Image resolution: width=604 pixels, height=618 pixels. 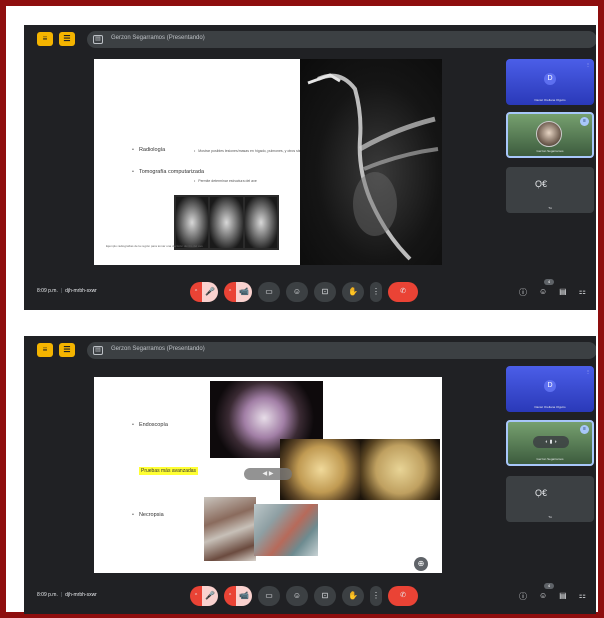 What do you see at coordinates (148, 515) in the screenshot?
I see `slide-bullet-necropsia: Necropsia` at bounding box center [148, 515].